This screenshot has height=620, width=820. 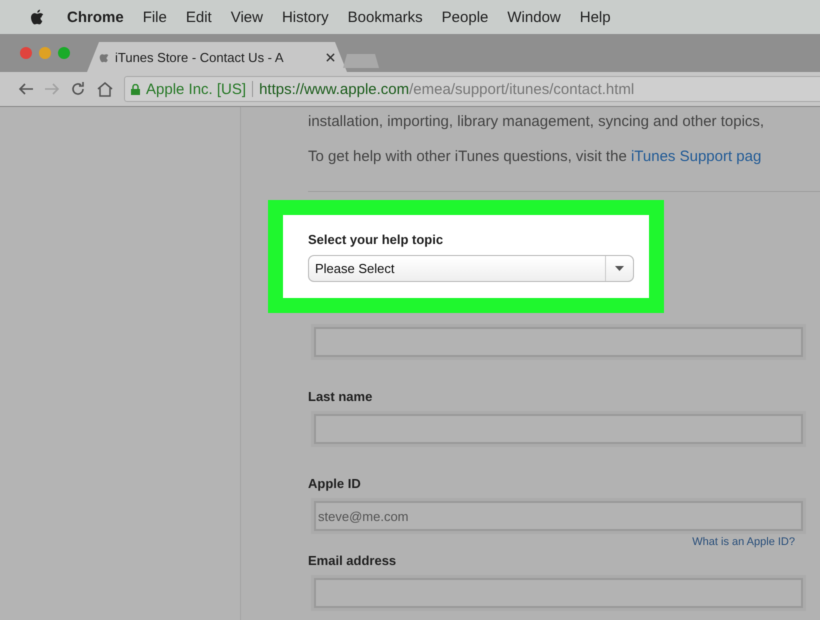 I want to click on minimize-window-icon, so click(x=45, y=53).